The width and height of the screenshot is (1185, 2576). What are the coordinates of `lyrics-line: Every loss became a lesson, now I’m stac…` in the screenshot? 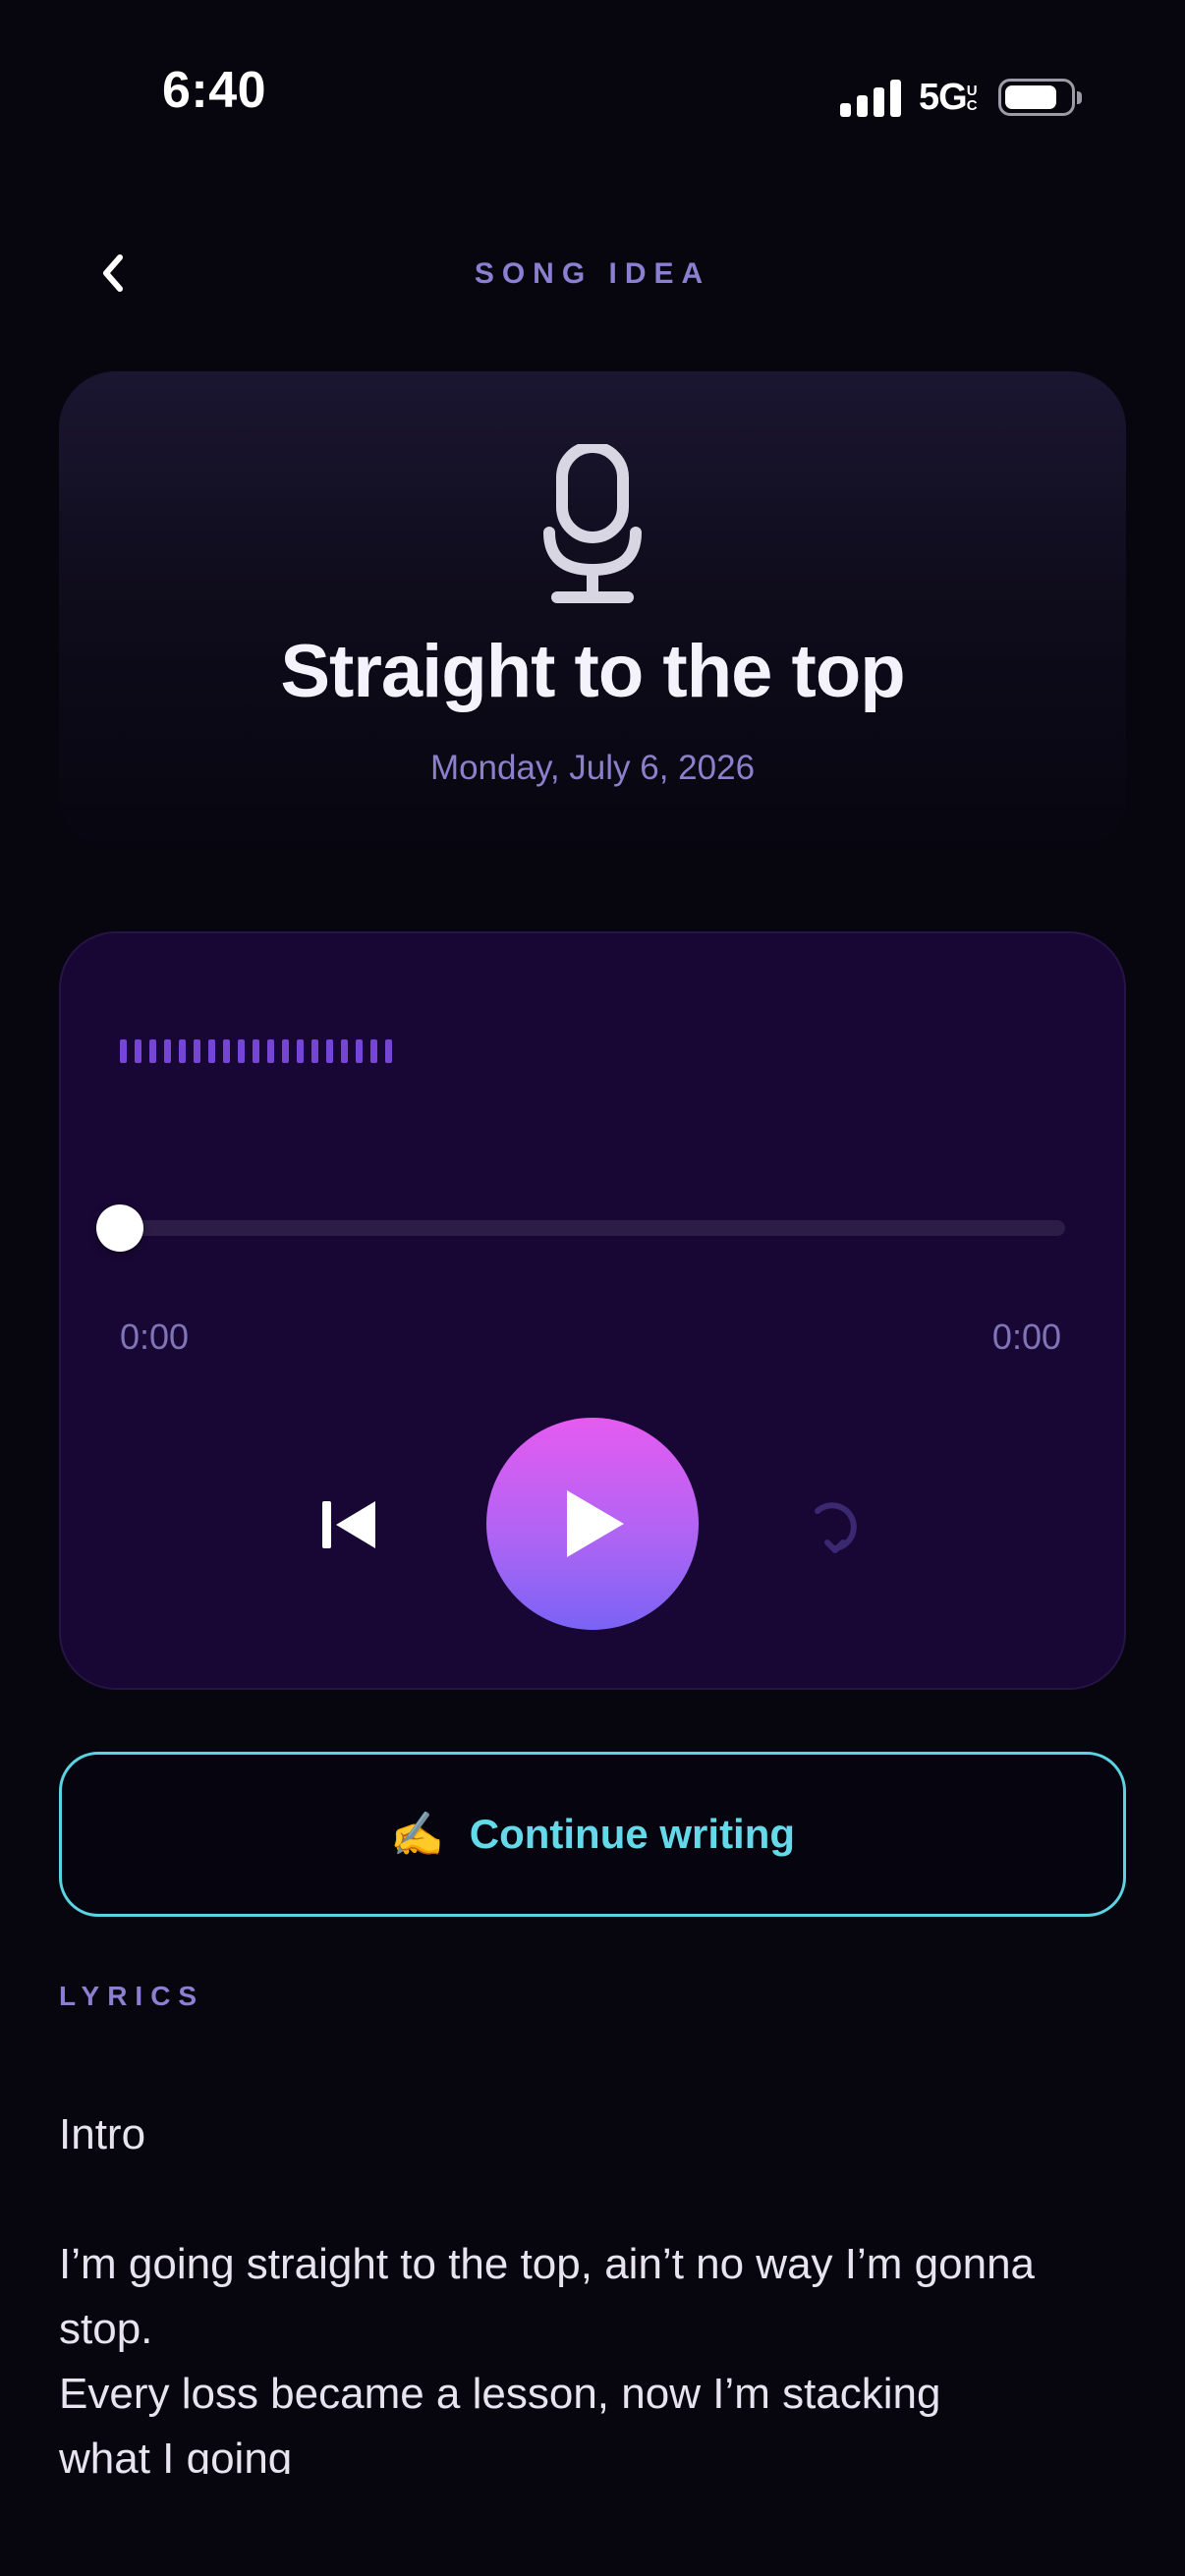 It's located at (500, 2394).